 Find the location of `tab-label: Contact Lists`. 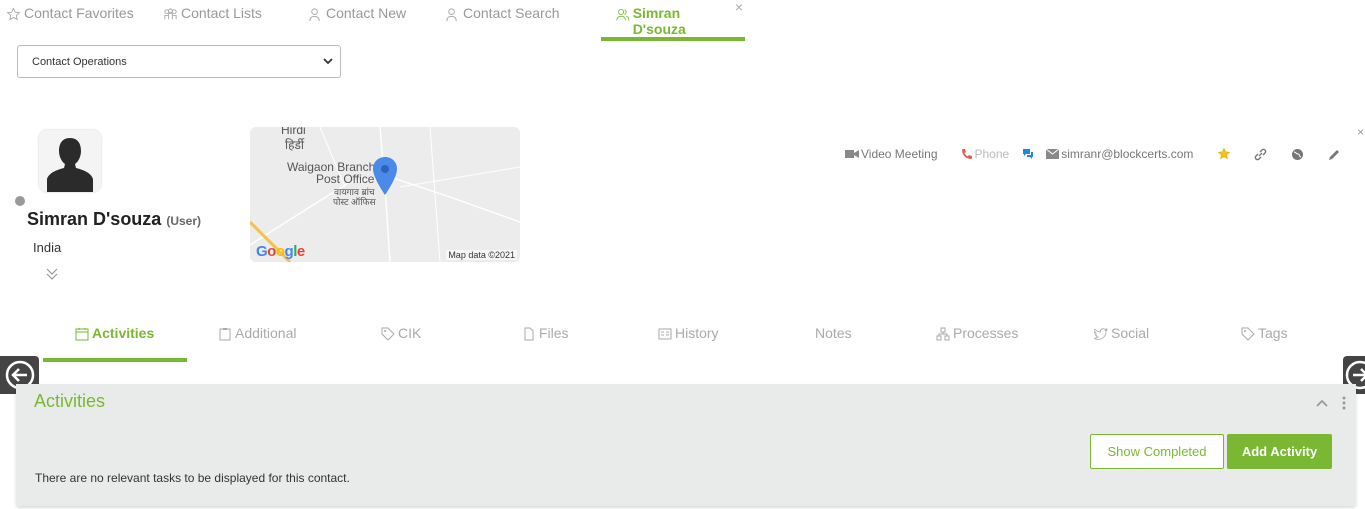

tab-label: Contact Lists is located at coordinates (221, 13).